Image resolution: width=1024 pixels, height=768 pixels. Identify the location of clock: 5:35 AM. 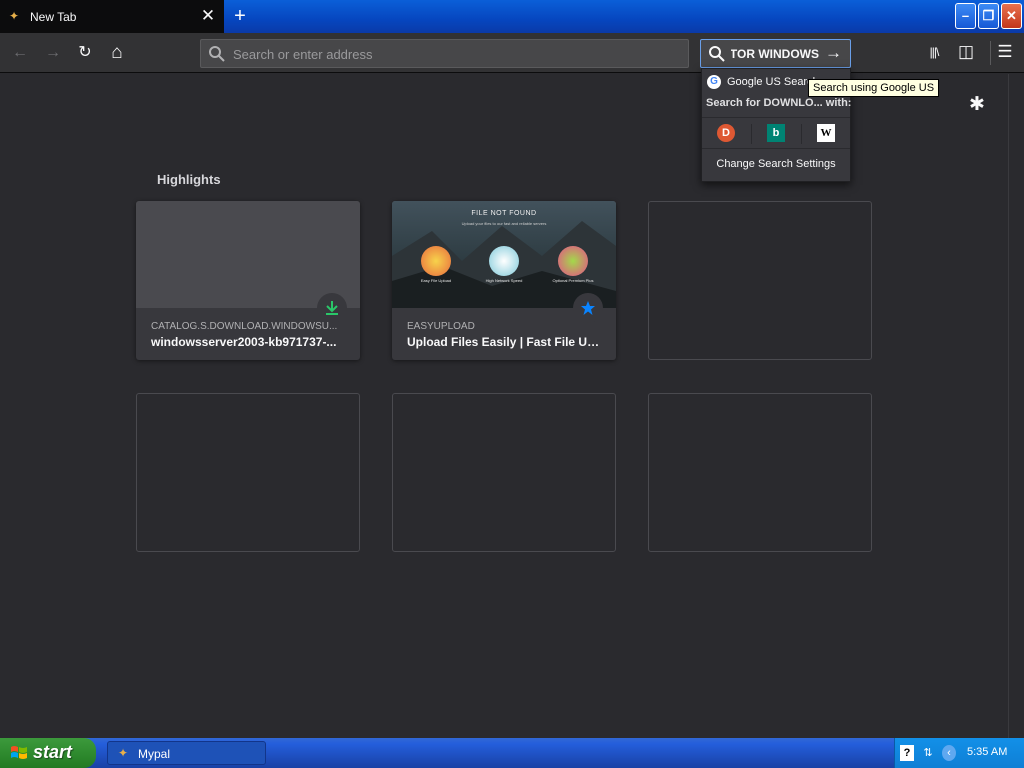
(987, 752).